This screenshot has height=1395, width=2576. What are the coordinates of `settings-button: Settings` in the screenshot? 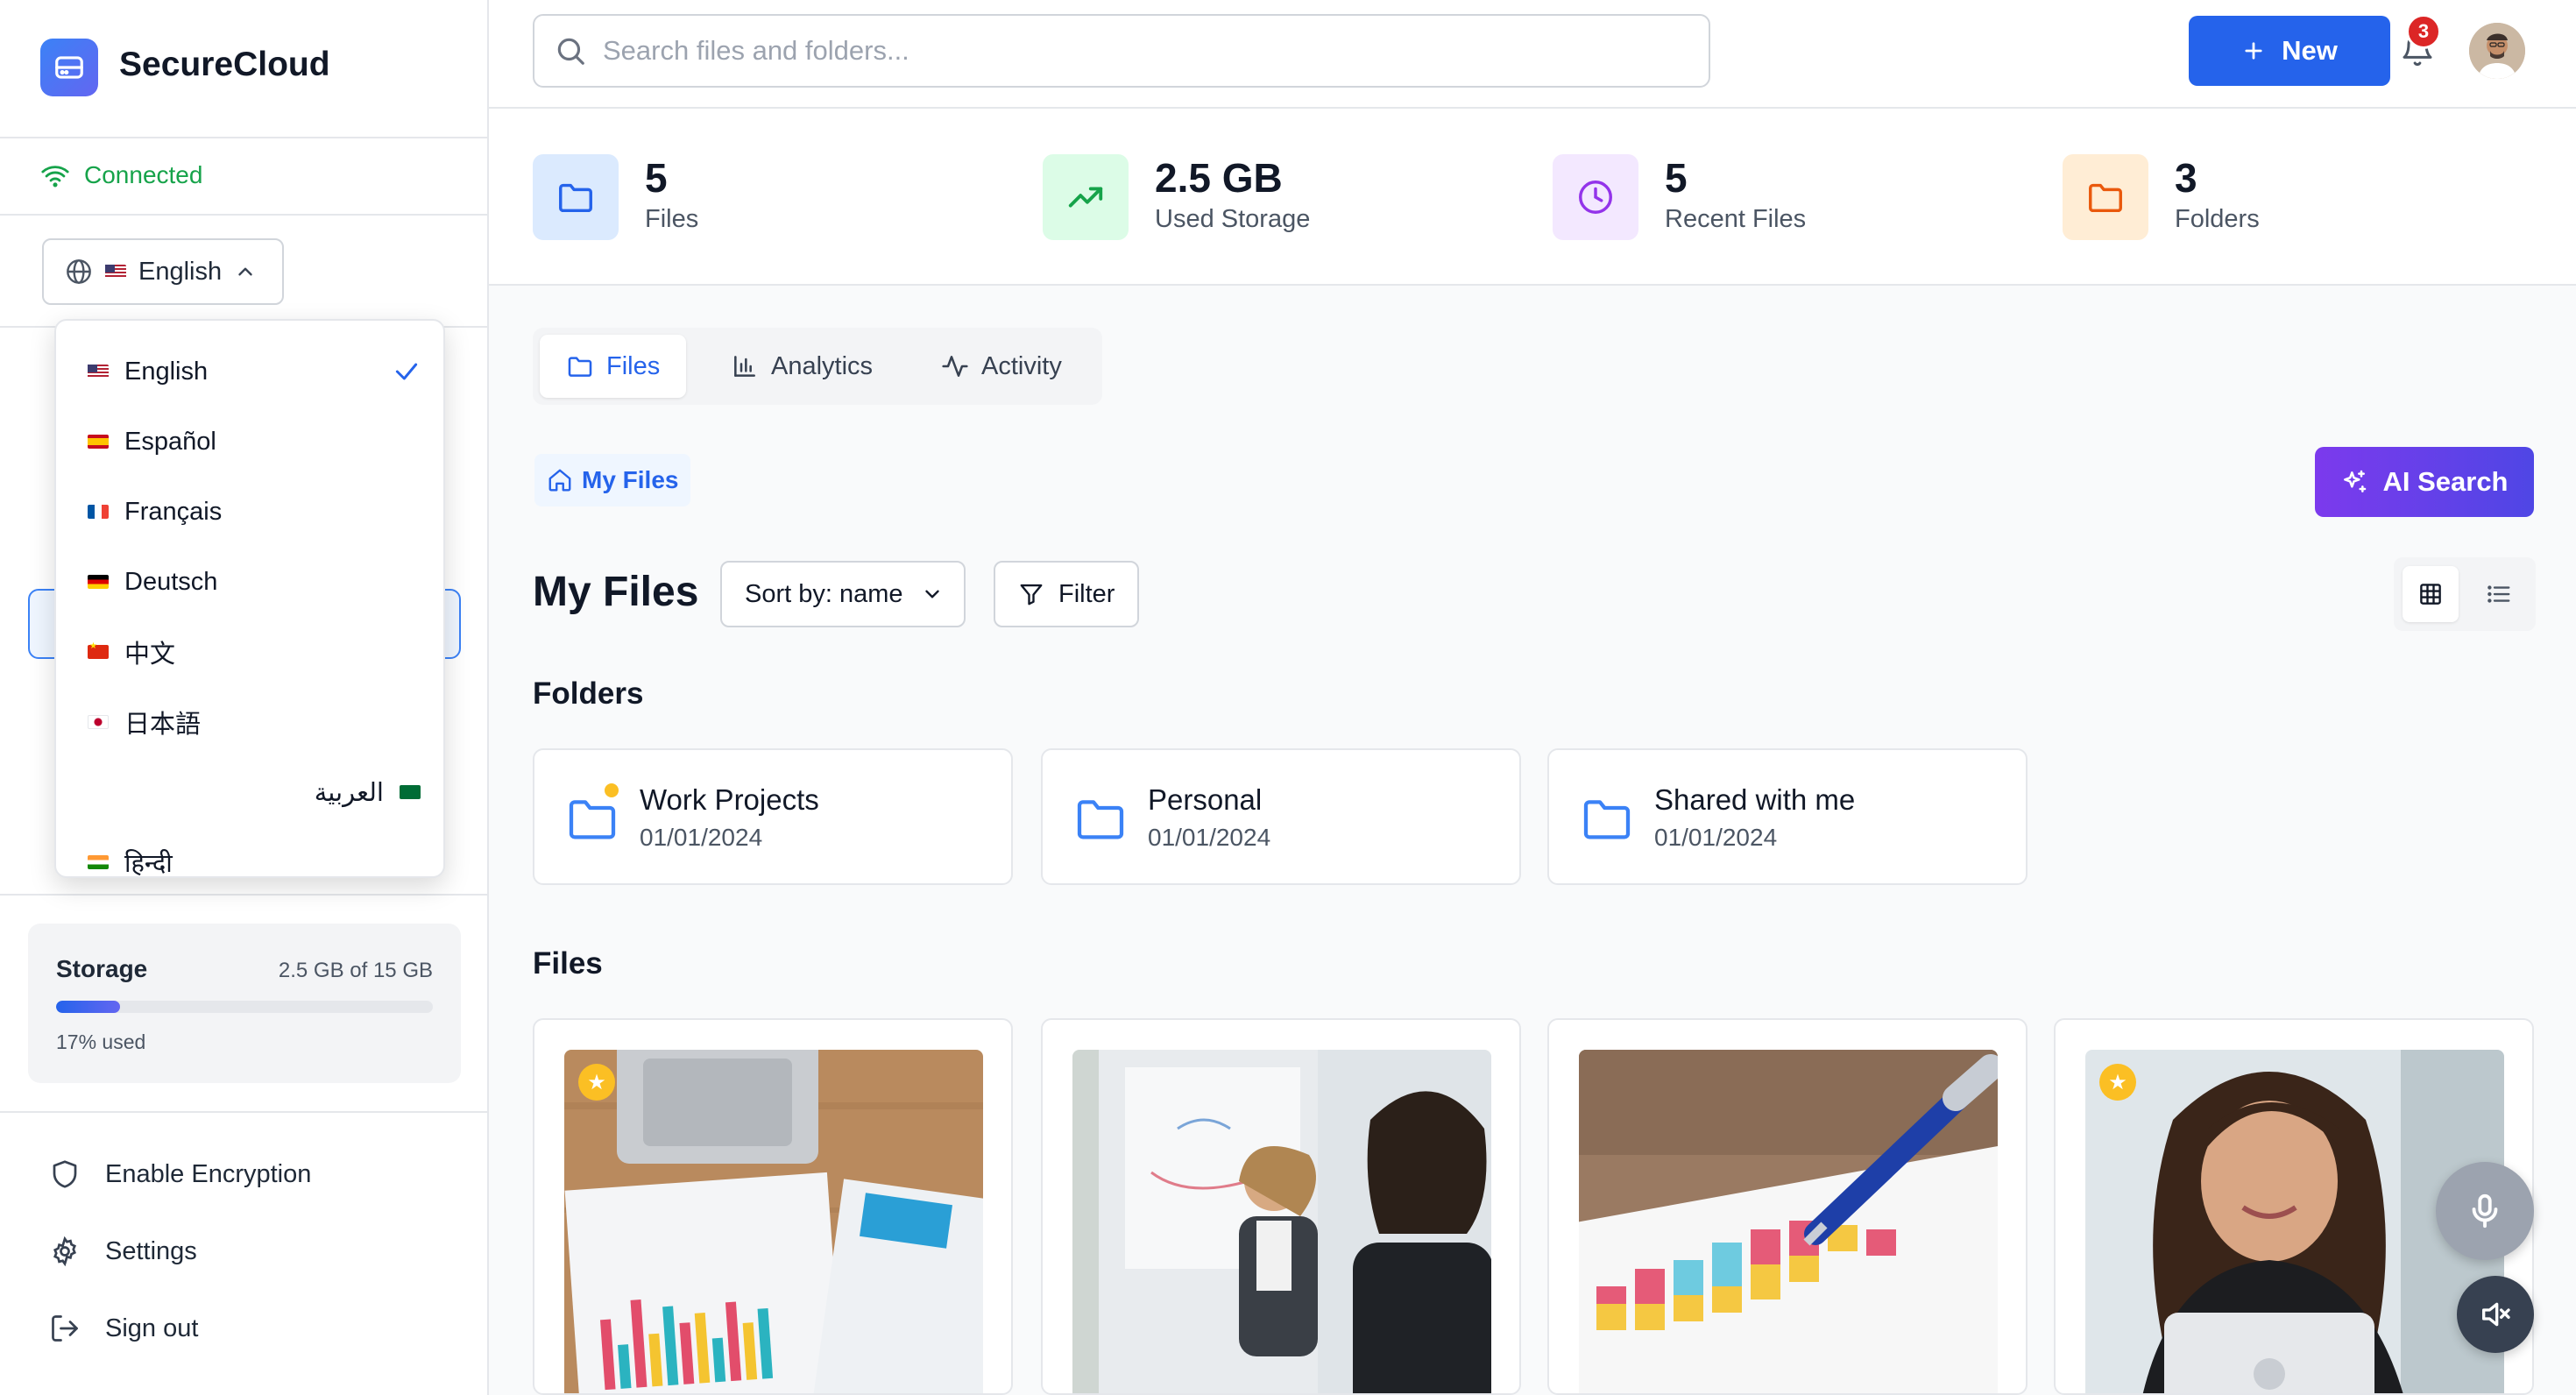 It's located at (123, 1251).